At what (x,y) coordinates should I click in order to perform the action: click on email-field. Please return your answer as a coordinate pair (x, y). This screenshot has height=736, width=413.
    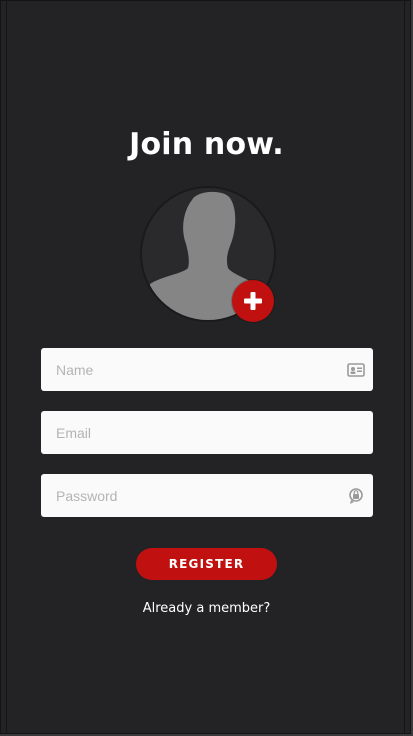
    Looking at the image, I should click on (207, 432).